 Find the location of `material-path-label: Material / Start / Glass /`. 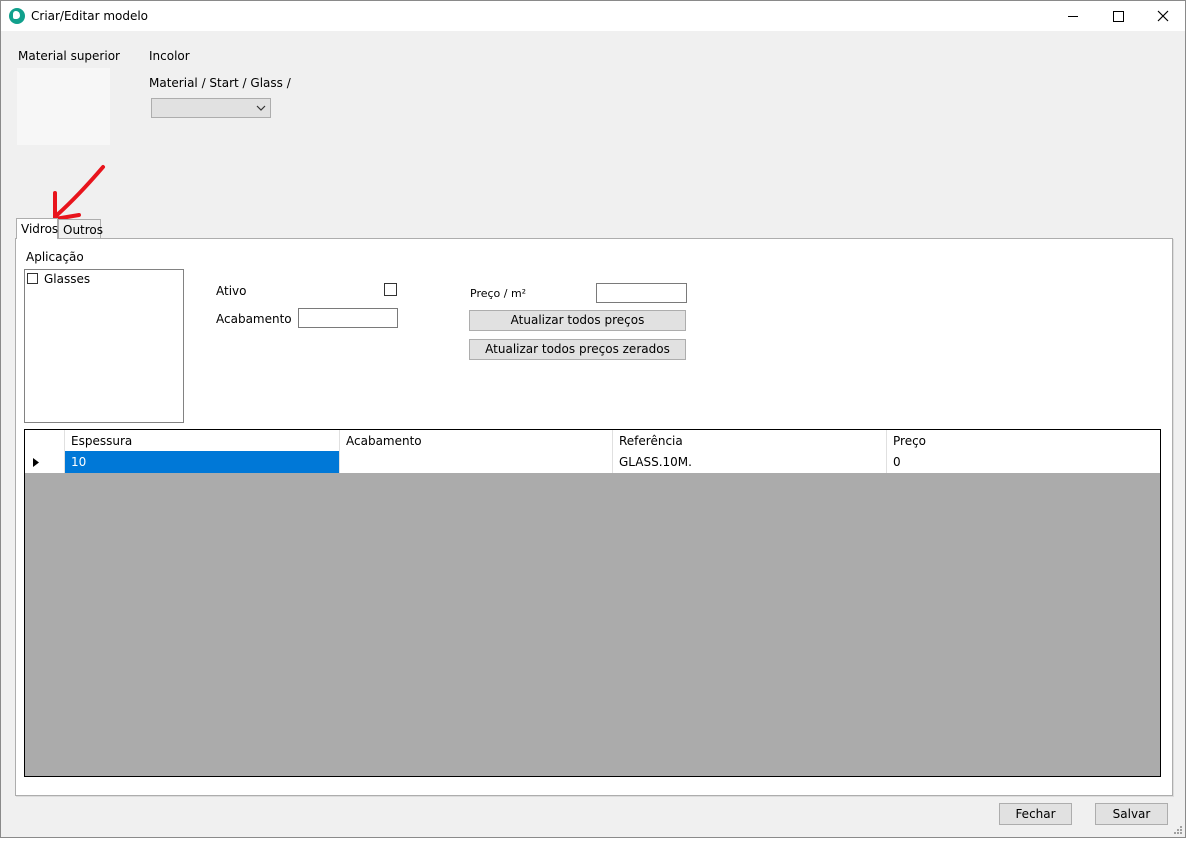

material-path-label: Material / Start / Glass / is located at coordinates (220, 83).